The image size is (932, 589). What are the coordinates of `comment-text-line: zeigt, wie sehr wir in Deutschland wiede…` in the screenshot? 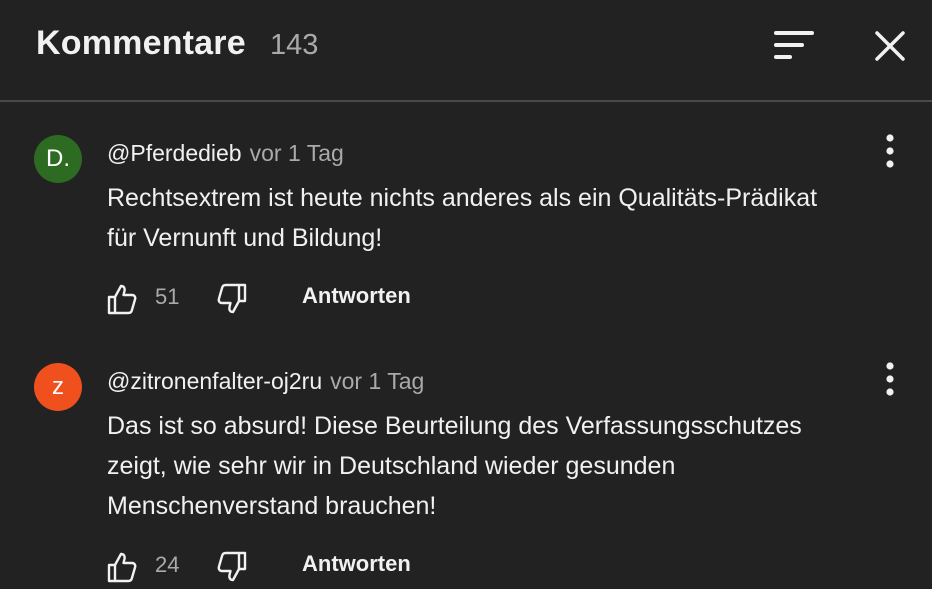 It's located at (391, 466).